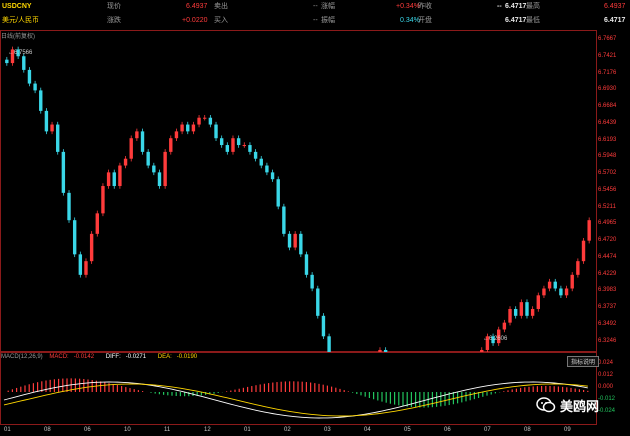 The width and height of the screenshot is (630, 436). What do you see at coordinates (114, 20) in the screenshot?
I see `change-label: 涨跌` at bounding box center [114, 20].